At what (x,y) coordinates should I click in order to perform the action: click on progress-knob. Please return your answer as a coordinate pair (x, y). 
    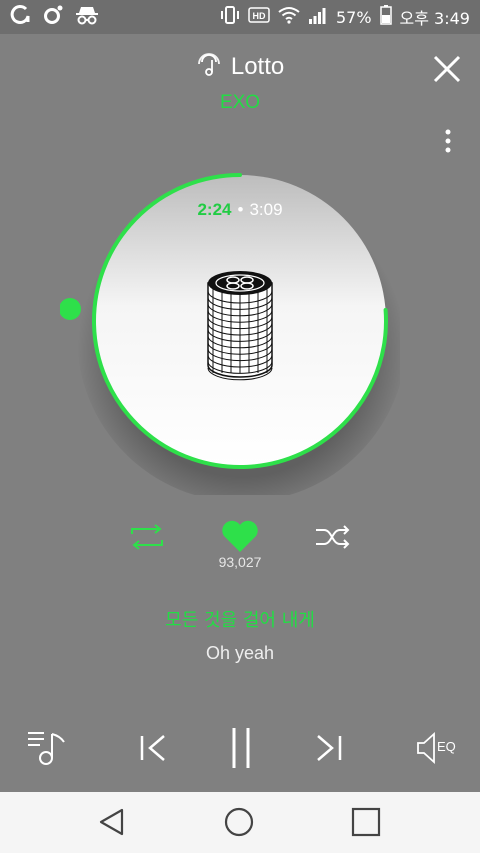
    Looking at the image, I should click on (70, 309).